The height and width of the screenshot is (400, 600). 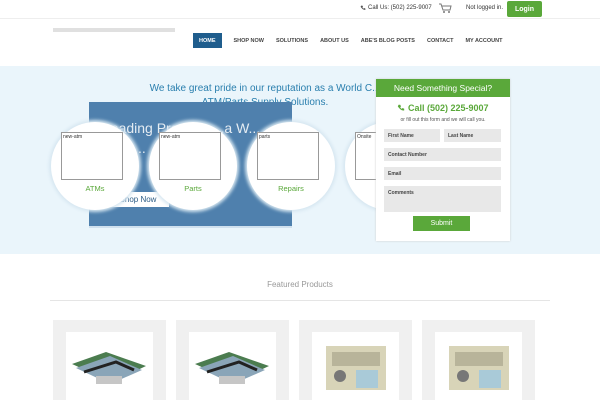 I want to click on login-button: Login, so click(x=524, y=9).